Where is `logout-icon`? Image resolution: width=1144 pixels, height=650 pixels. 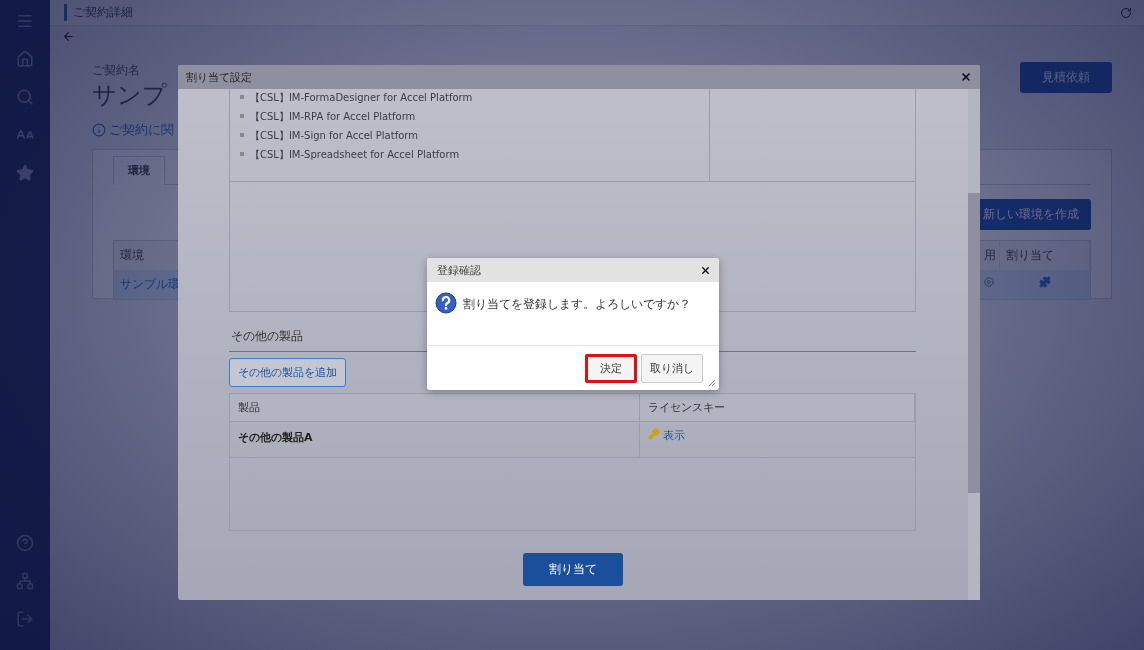
logout-icon is located at coordinates (25, 619).